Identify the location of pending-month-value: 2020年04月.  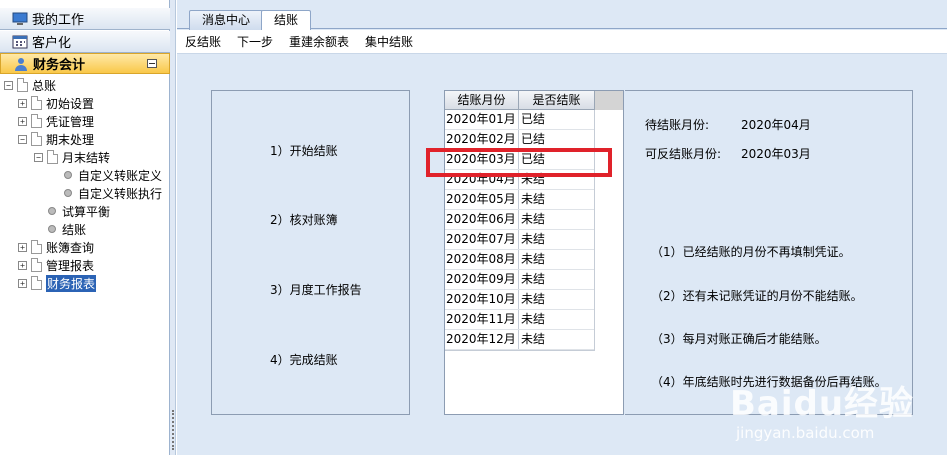
(776, 125).